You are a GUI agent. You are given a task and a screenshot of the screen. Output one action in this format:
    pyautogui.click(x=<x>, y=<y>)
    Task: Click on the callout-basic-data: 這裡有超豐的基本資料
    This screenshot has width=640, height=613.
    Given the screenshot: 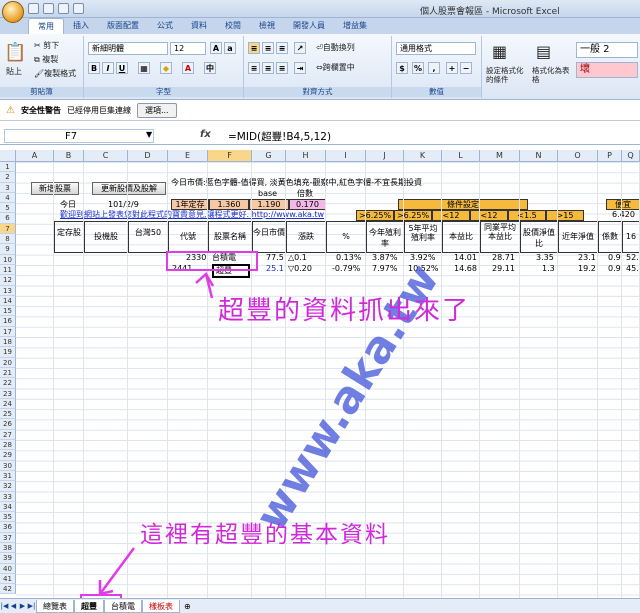 What is the action you would take?
    pyautogui.click(x=265, y=535)
    